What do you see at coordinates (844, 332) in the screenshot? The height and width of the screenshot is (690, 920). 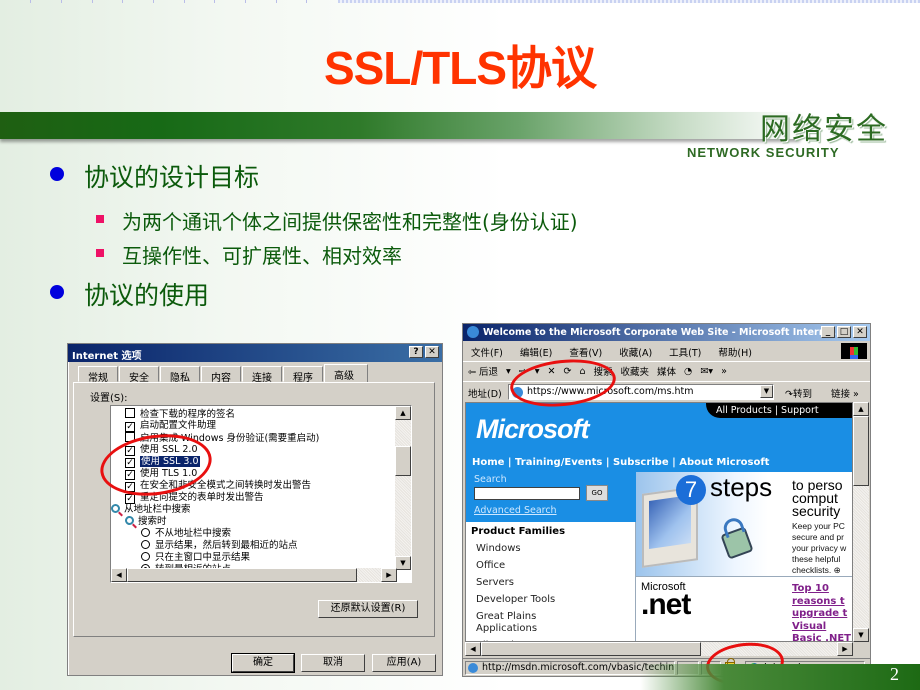 I see `maximize-button: □` at bounding box center [844, 332].